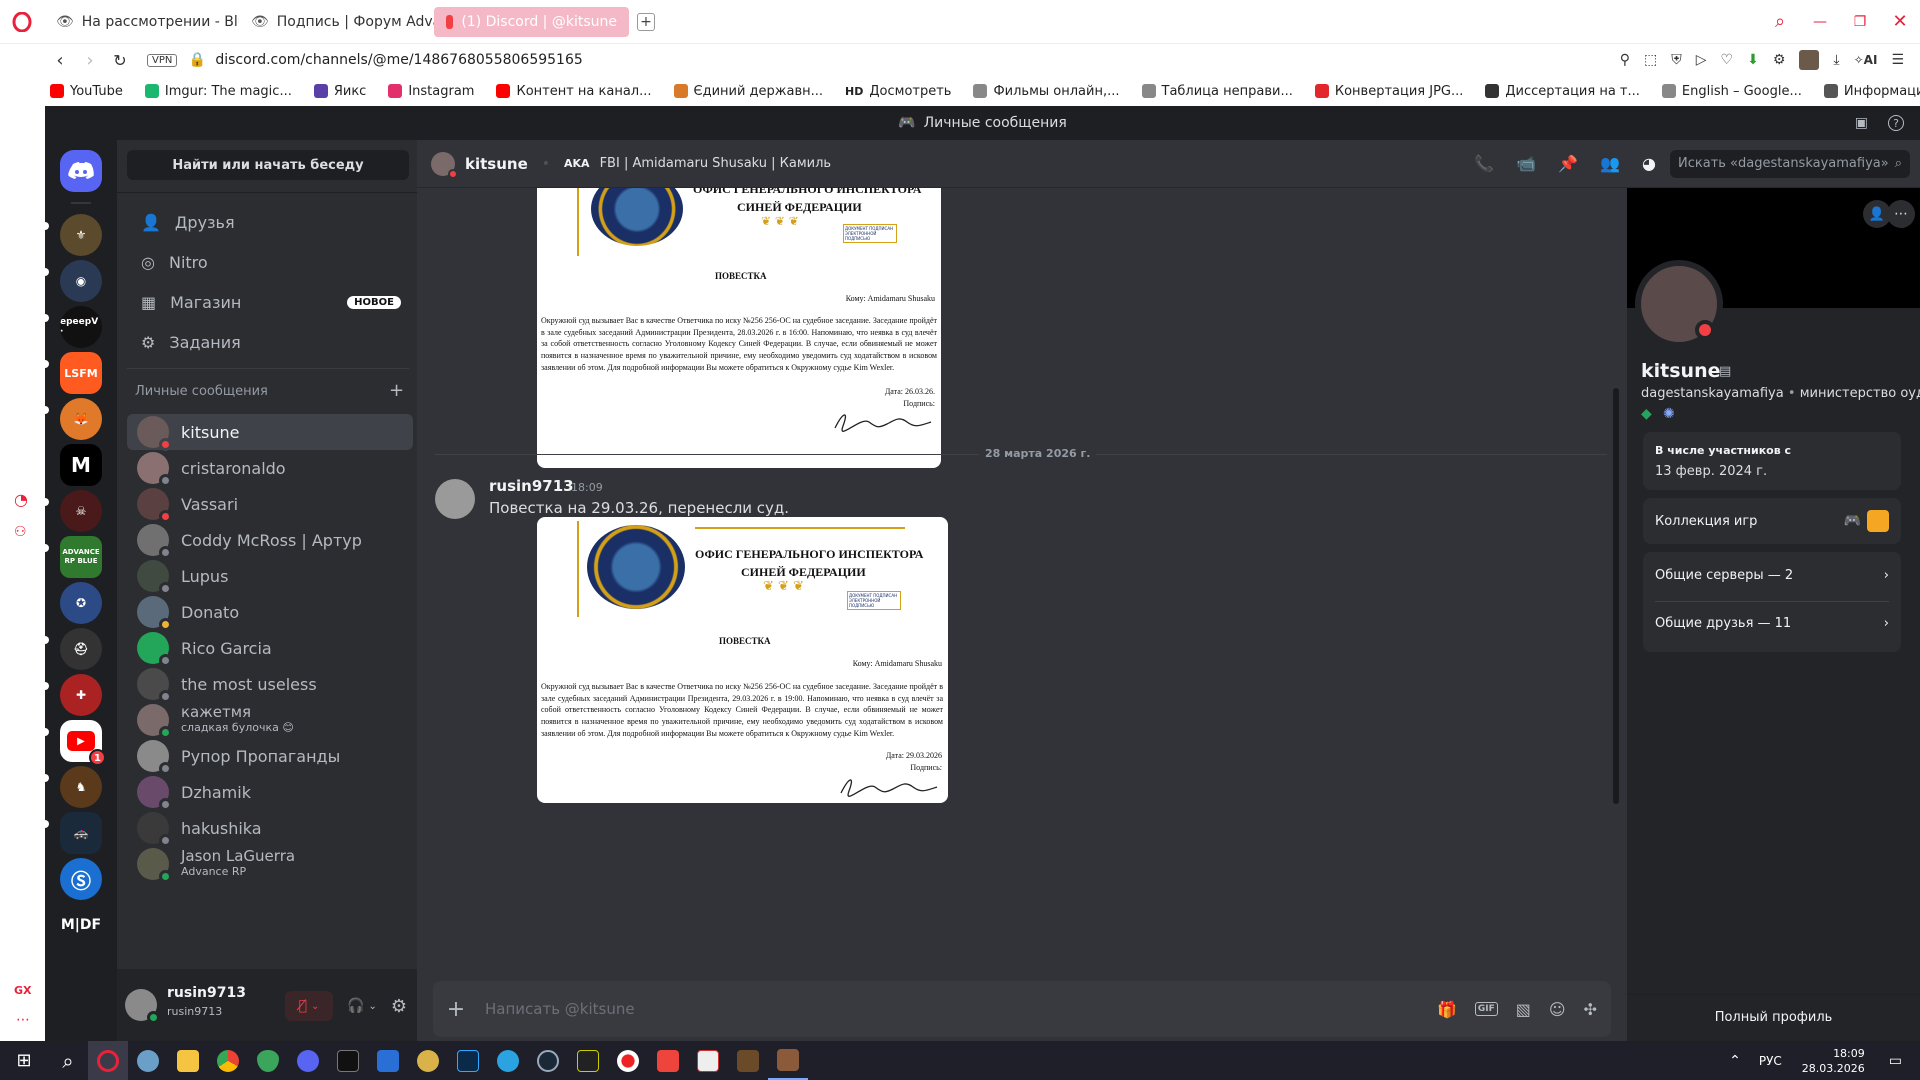 The height and width of the screenshot is (1080, 1920). Describe the element at coordinates (81, 327) in the screenshot. I see `server-3: ерeeрV ·` at that location.